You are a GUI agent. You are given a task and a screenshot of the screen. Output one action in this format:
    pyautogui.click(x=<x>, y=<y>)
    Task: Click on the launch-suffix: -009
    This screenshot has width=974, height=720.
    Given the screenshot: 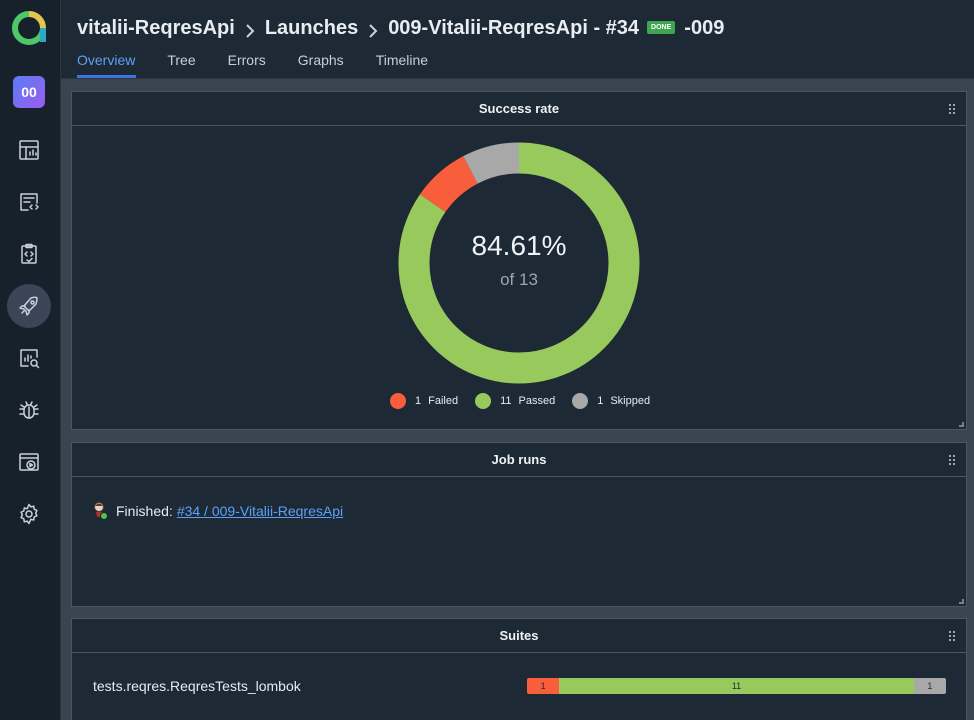 What is the action you would take?
    pyautogui.click(x=704, y=27)
    